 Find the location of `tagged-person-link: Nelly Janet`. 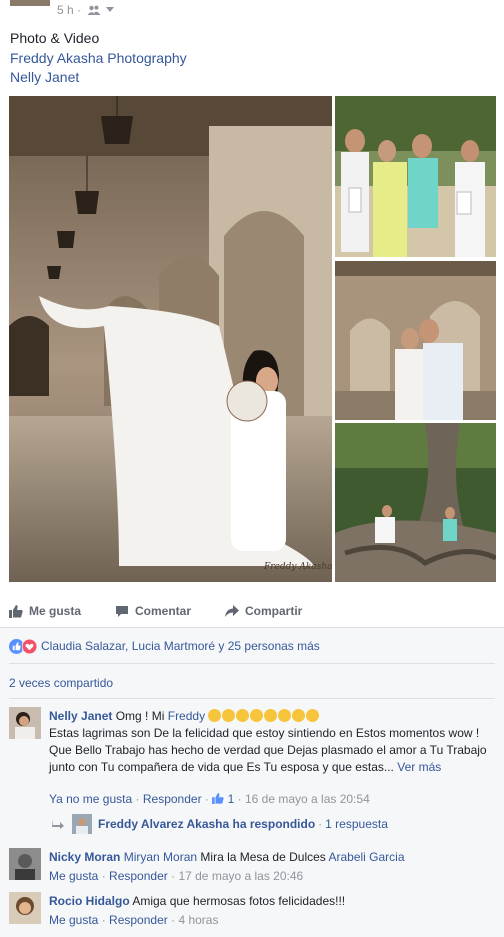

tagged-person-link: Nelly Janet is located at coordinates (44, 77).